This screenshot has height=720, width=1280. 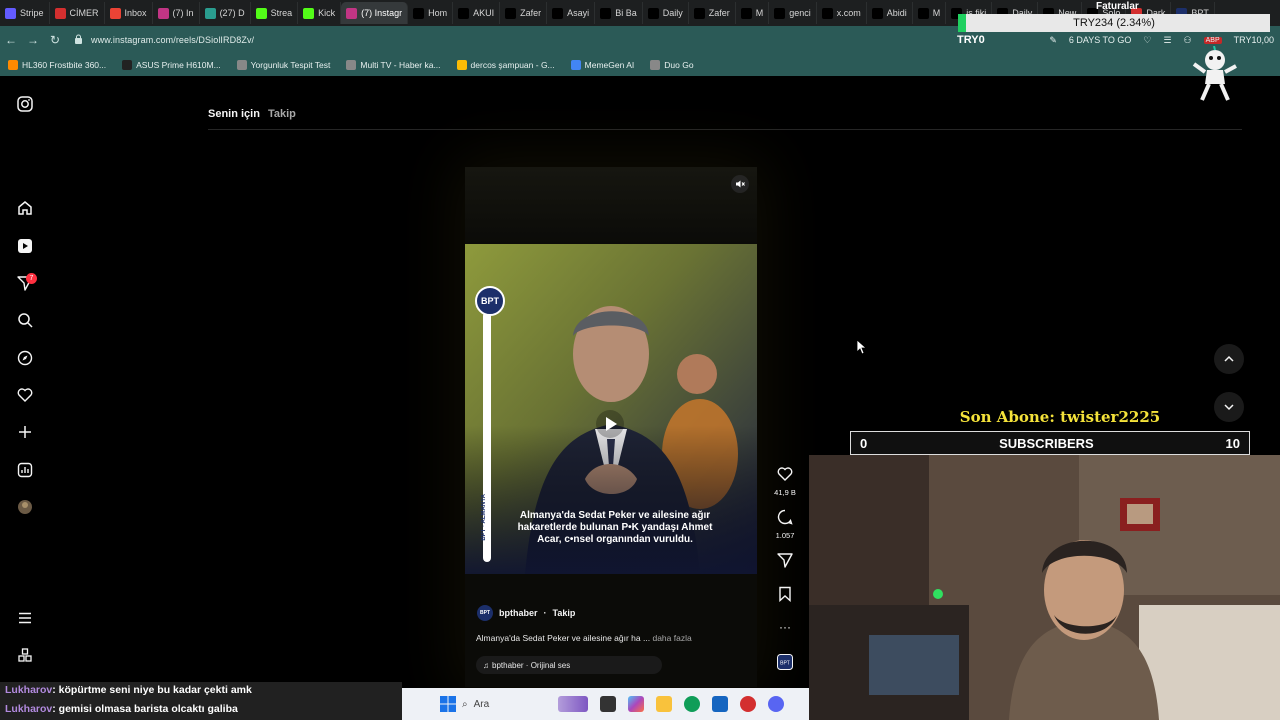 What do you see at coordinates (636, 704) in the screenshot?
I see `copilot-icon` at bounding box center [636, 704].